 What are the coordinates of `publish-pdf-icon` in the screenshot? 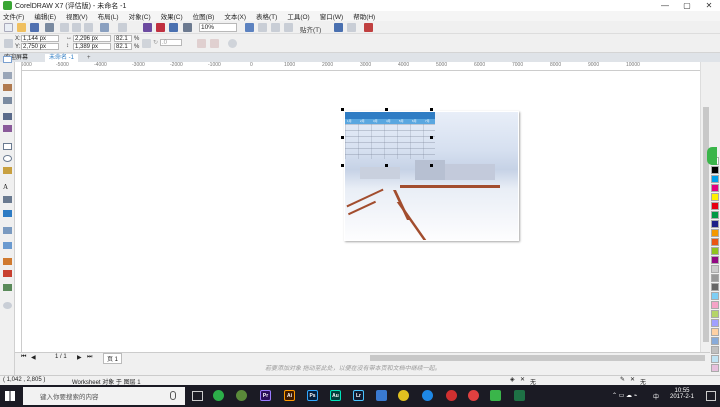 It's located at (187, 27).